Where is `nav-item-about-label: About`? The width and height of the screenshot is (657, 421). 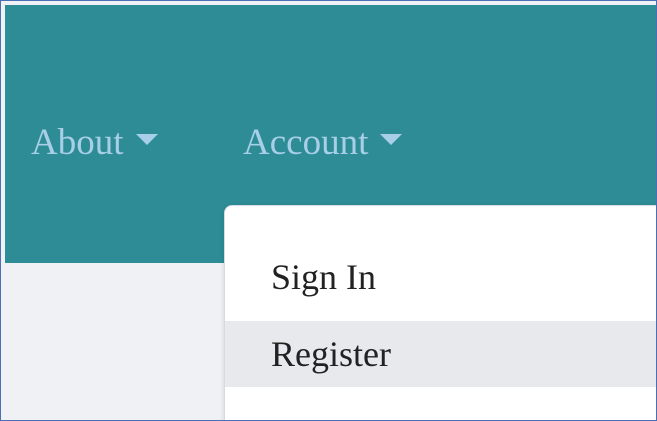
nav-item-about-label: About is located at coordinates (77, 142).